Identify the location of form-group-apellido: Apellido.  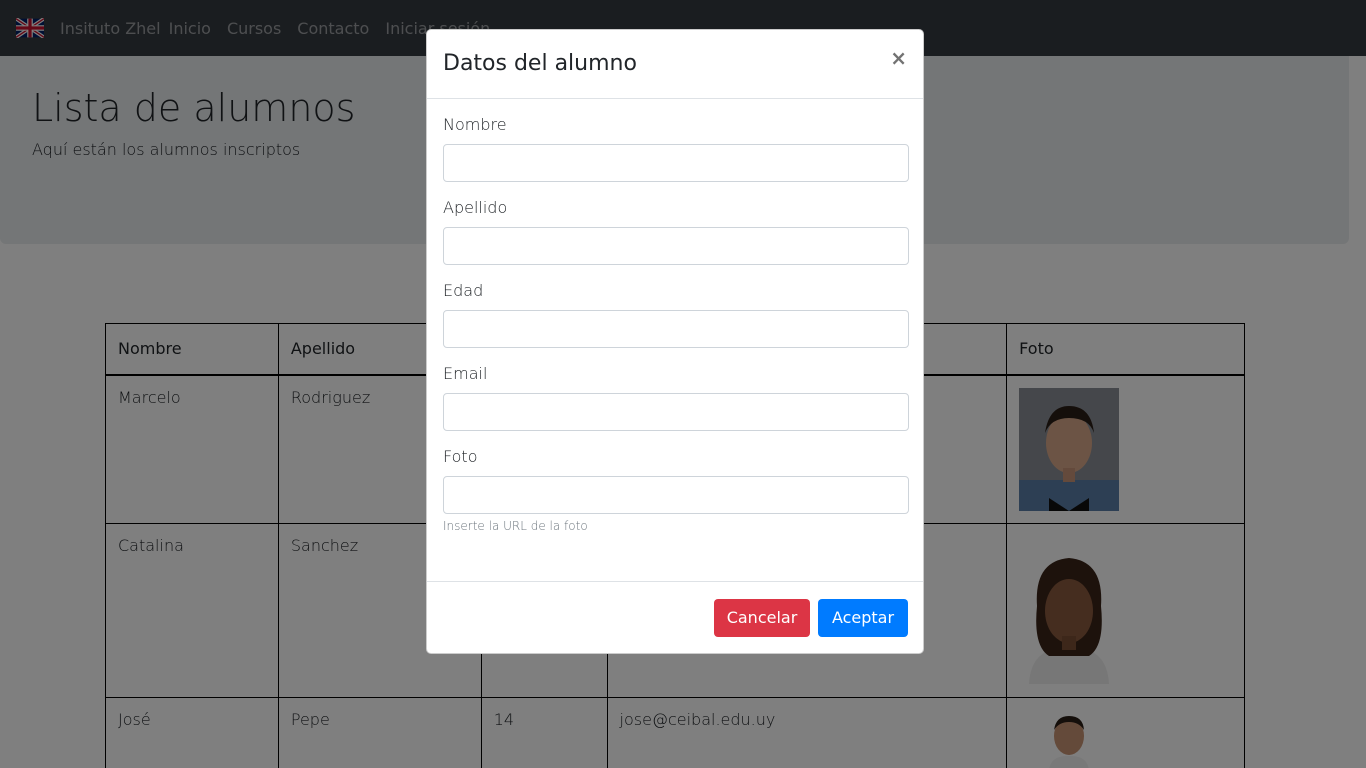
(676, 231).